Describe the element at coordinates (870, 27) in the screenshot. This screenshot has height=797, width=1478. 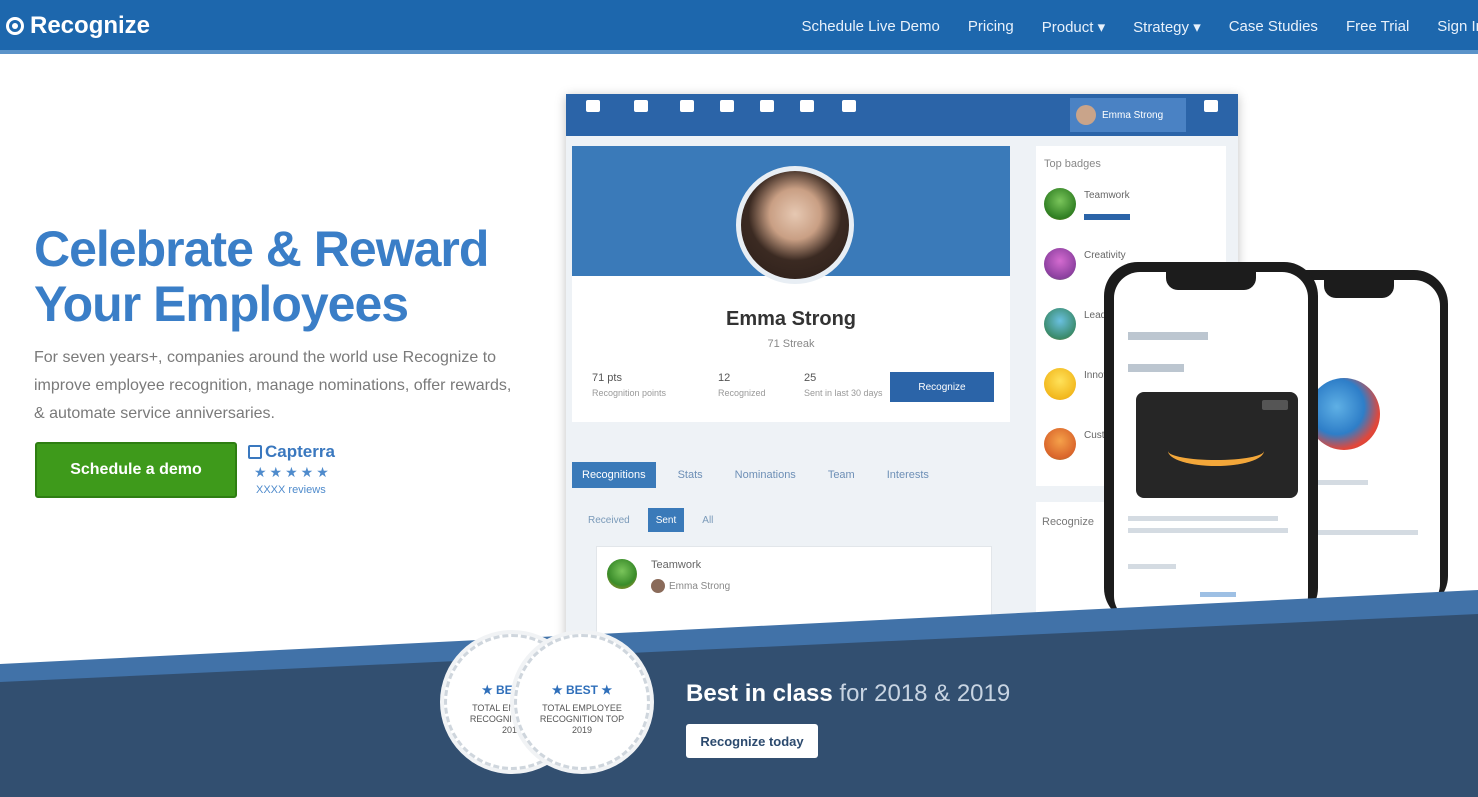
I see `nav-link-demo: Schedule Live Demo` at that location.